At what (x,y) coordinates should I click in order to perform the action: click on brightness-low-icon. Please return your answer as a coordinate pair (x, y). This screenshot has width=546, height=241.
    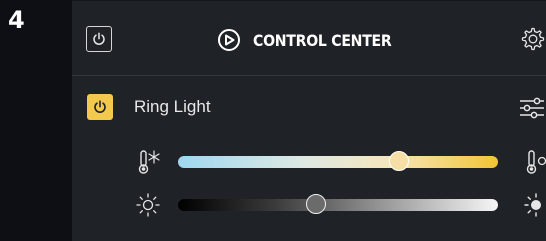
    Looking at the image, I should click on (148, 205).